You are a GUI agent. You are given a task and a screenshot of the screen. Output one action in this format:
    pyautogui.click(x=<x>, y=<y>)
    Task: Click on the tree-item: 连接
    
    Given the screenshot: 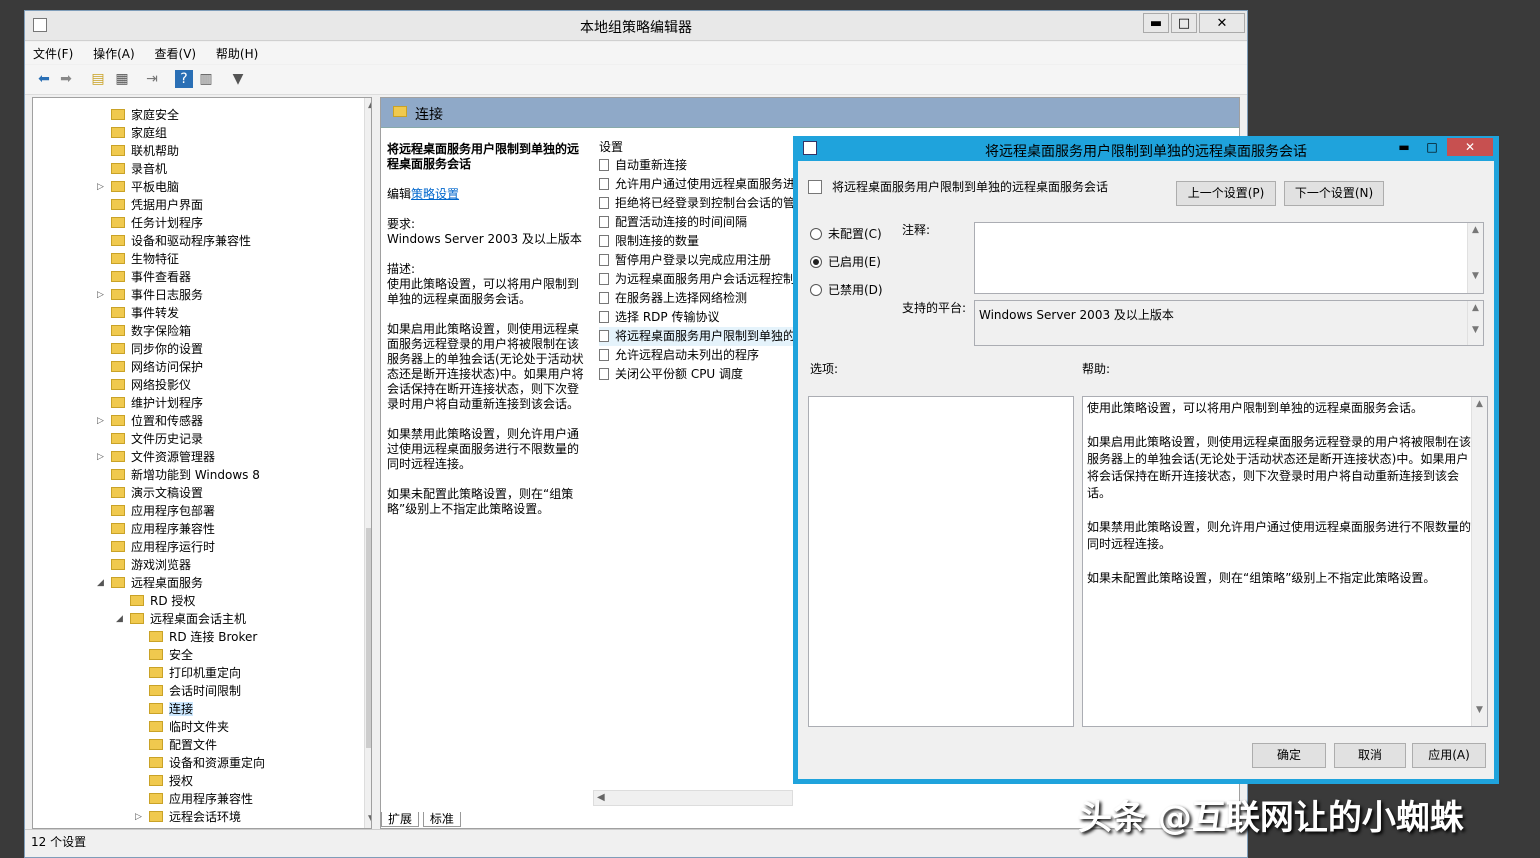 What is the action you would take?
    pyautogui.click(x=171, y=709)
    